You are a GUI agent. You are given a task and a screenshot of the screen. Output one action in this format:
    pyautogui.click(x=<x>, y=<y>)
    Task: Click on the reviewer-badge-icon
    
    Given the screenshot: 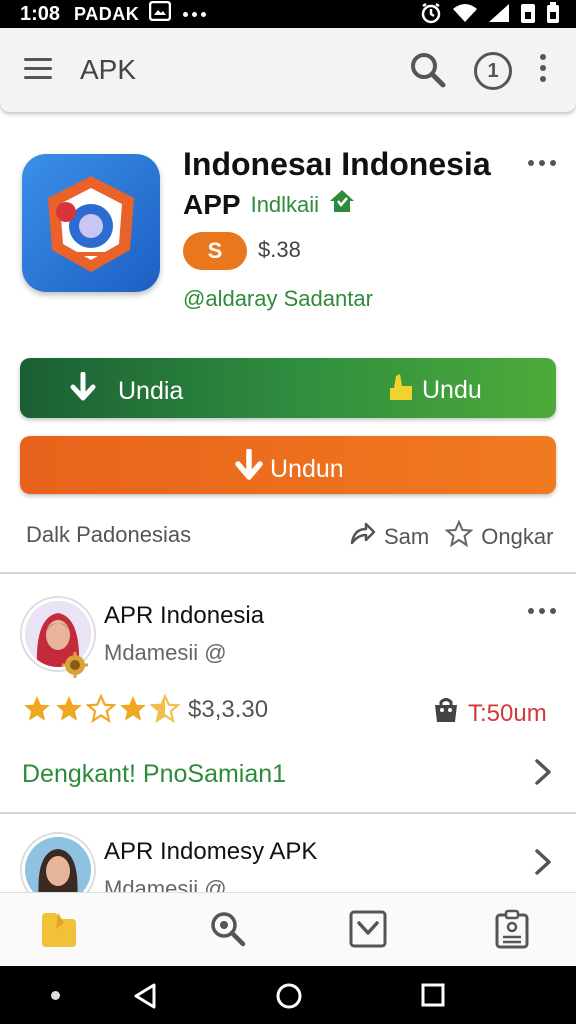 What is the action you would take?
    pyautogui.click(x=75, y=667)
    